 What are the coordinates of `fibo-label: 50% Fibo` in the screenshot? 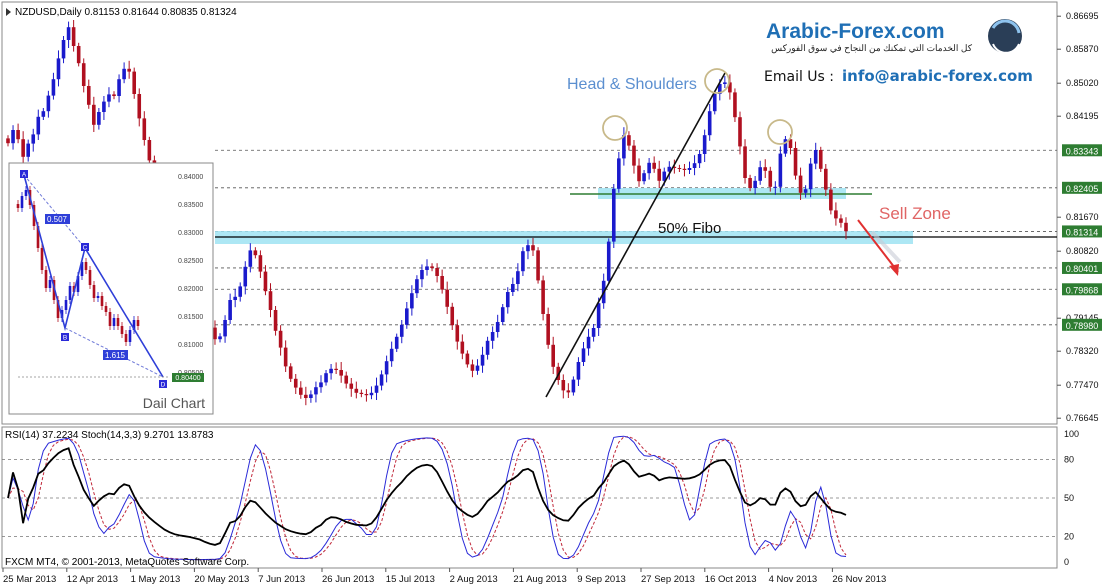 It's located at (689, 228).